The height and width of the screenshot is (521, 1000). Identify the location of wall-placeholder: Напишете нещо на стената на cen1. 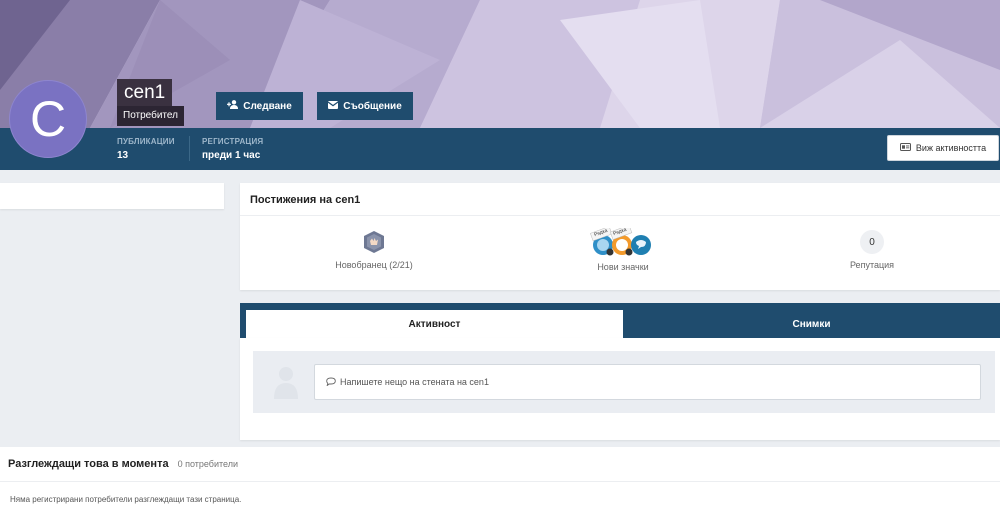
(414, 382).